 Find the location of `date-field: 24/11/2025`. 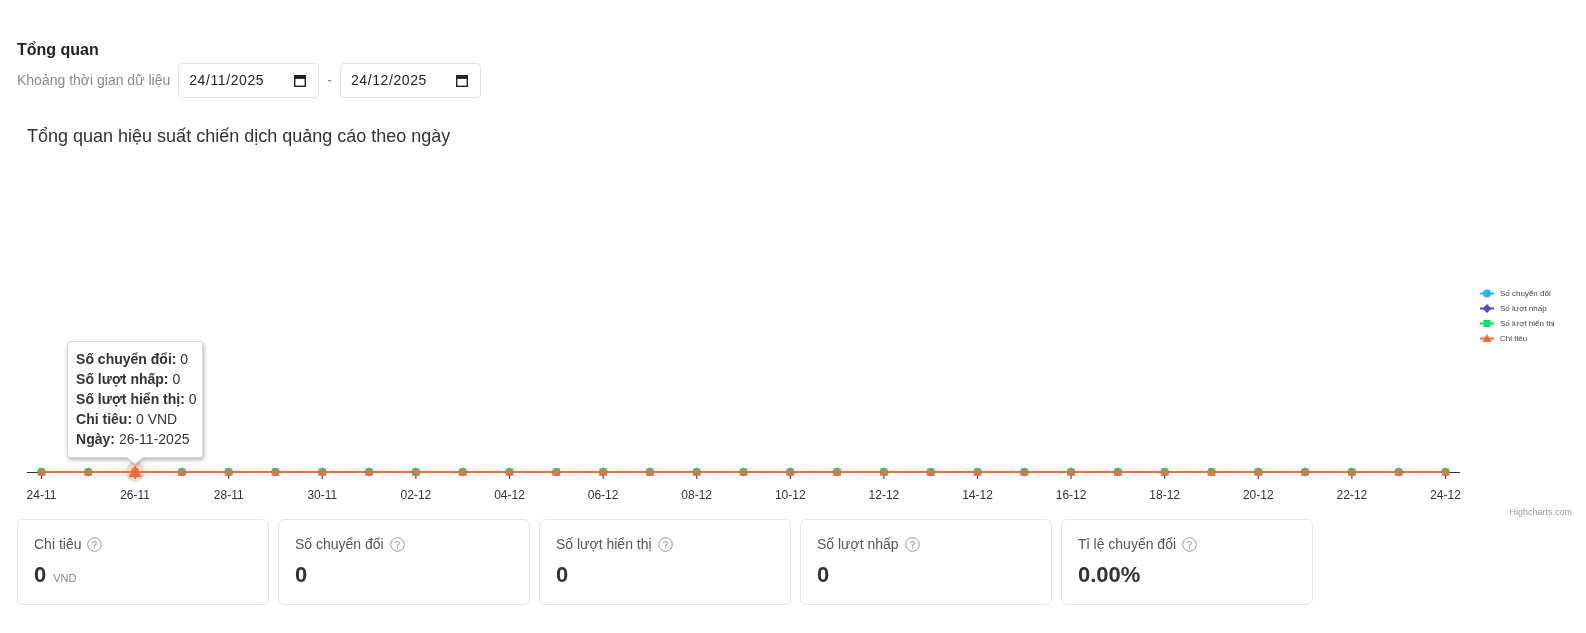

date-field: 24/11/2025 is located at coordinates (249, 80).